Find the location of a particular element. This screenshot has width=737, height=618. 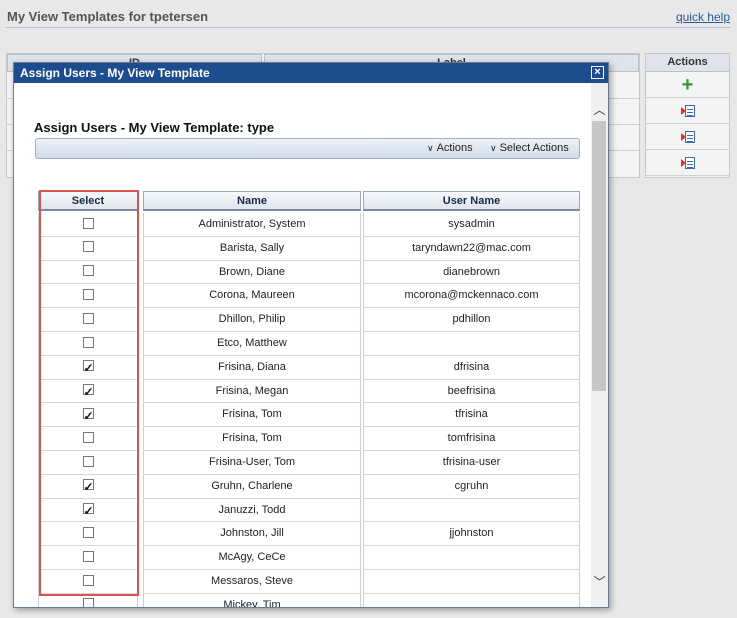

user-name-cell: dfrisina is located at coordinates (471, 367).